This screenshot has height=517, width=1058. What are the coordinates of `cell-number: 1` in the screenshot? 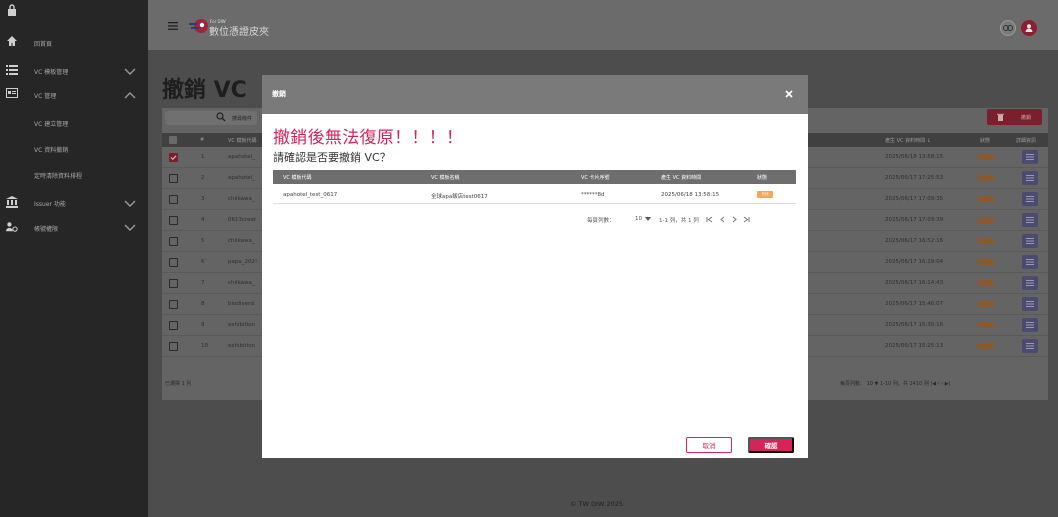 It's located at (203, 157).